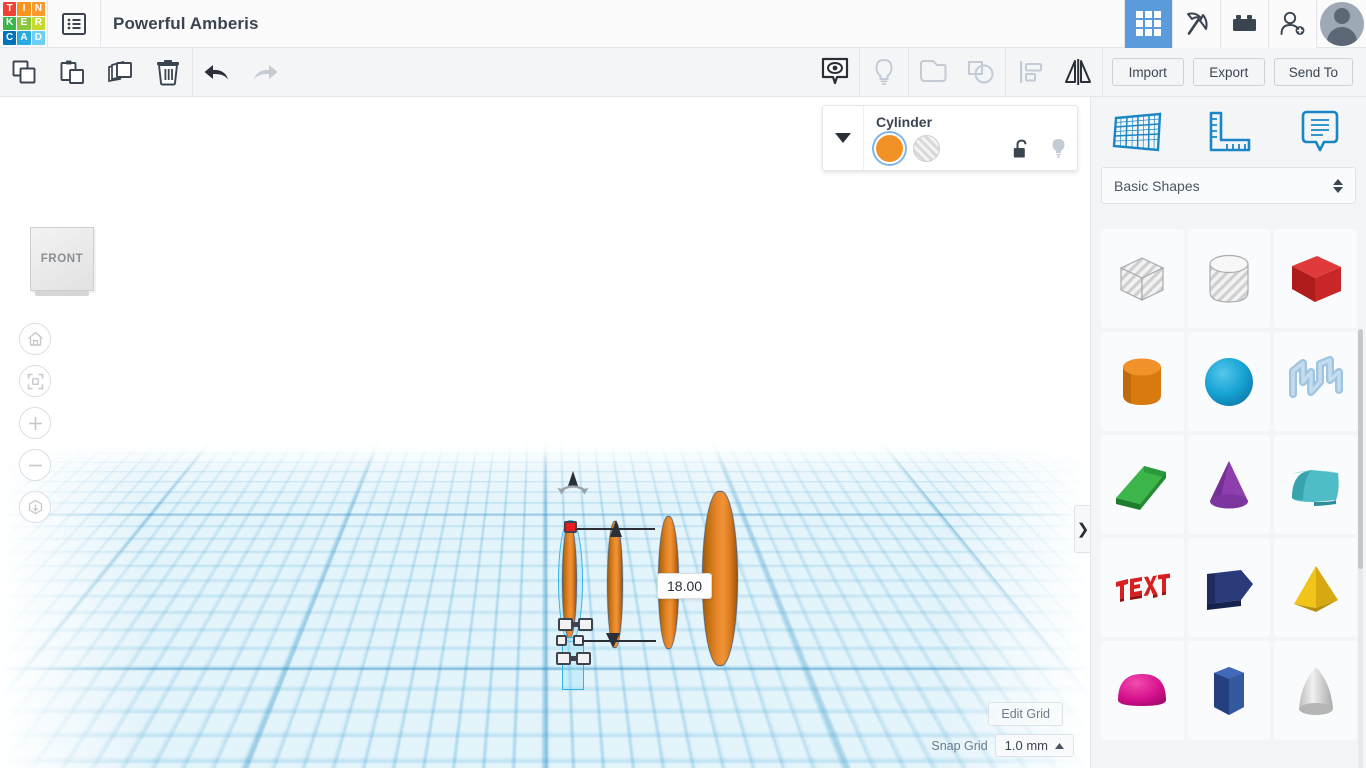 The width and height of the screenshot is (1366, 768). Describe the element at coordinates (683, 72) in the screenshot. I see `edit-toolbar: Import Export Send To` at that location.